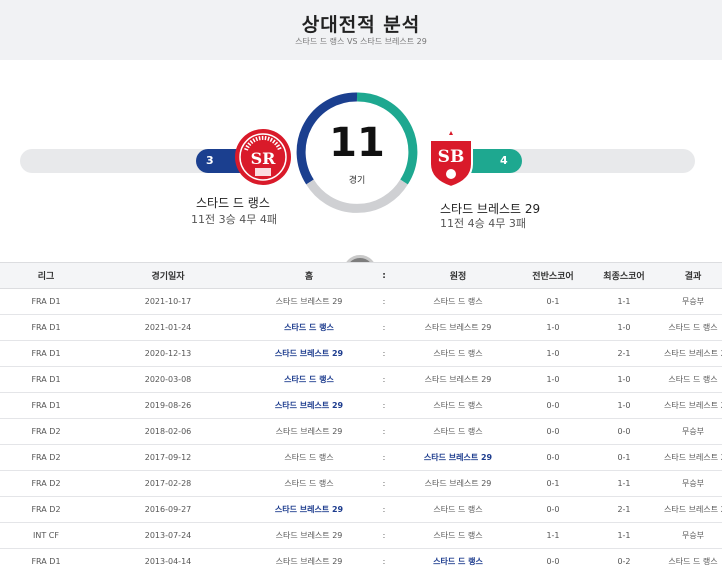 The image size is (722, 574). Describe the element at coordinates (168, 457) in the screenshot. I see `match-date: 2017-09-12` at that location.